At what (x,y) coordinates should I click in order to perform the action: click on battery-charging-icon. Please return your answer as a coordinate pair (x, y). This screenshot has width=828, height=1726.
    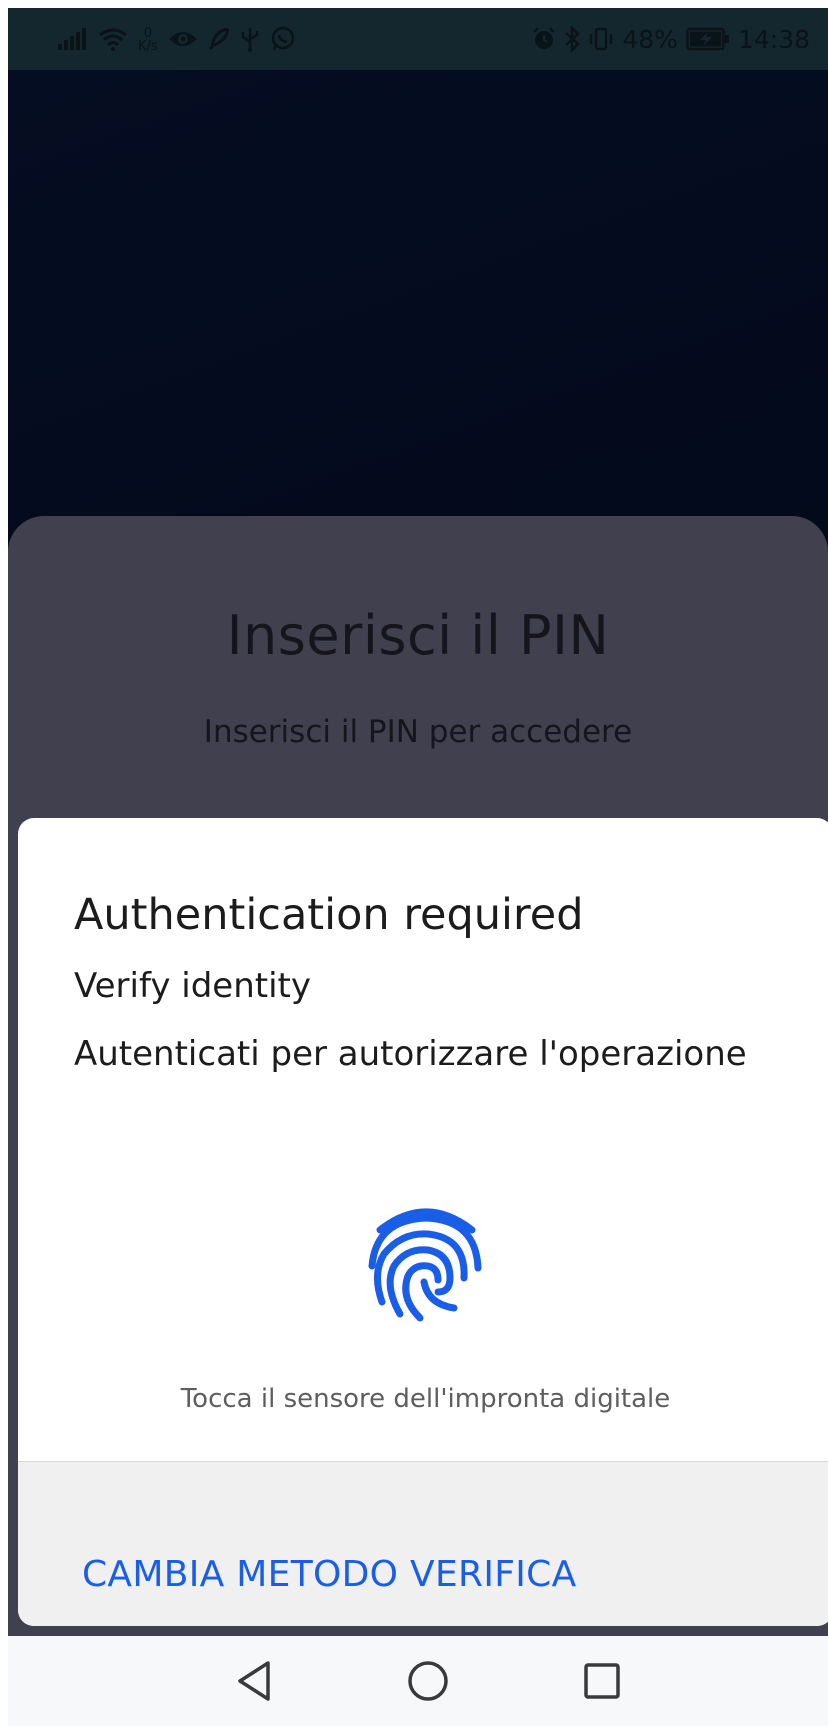
    Looking at the image, I should click on (708, 39).